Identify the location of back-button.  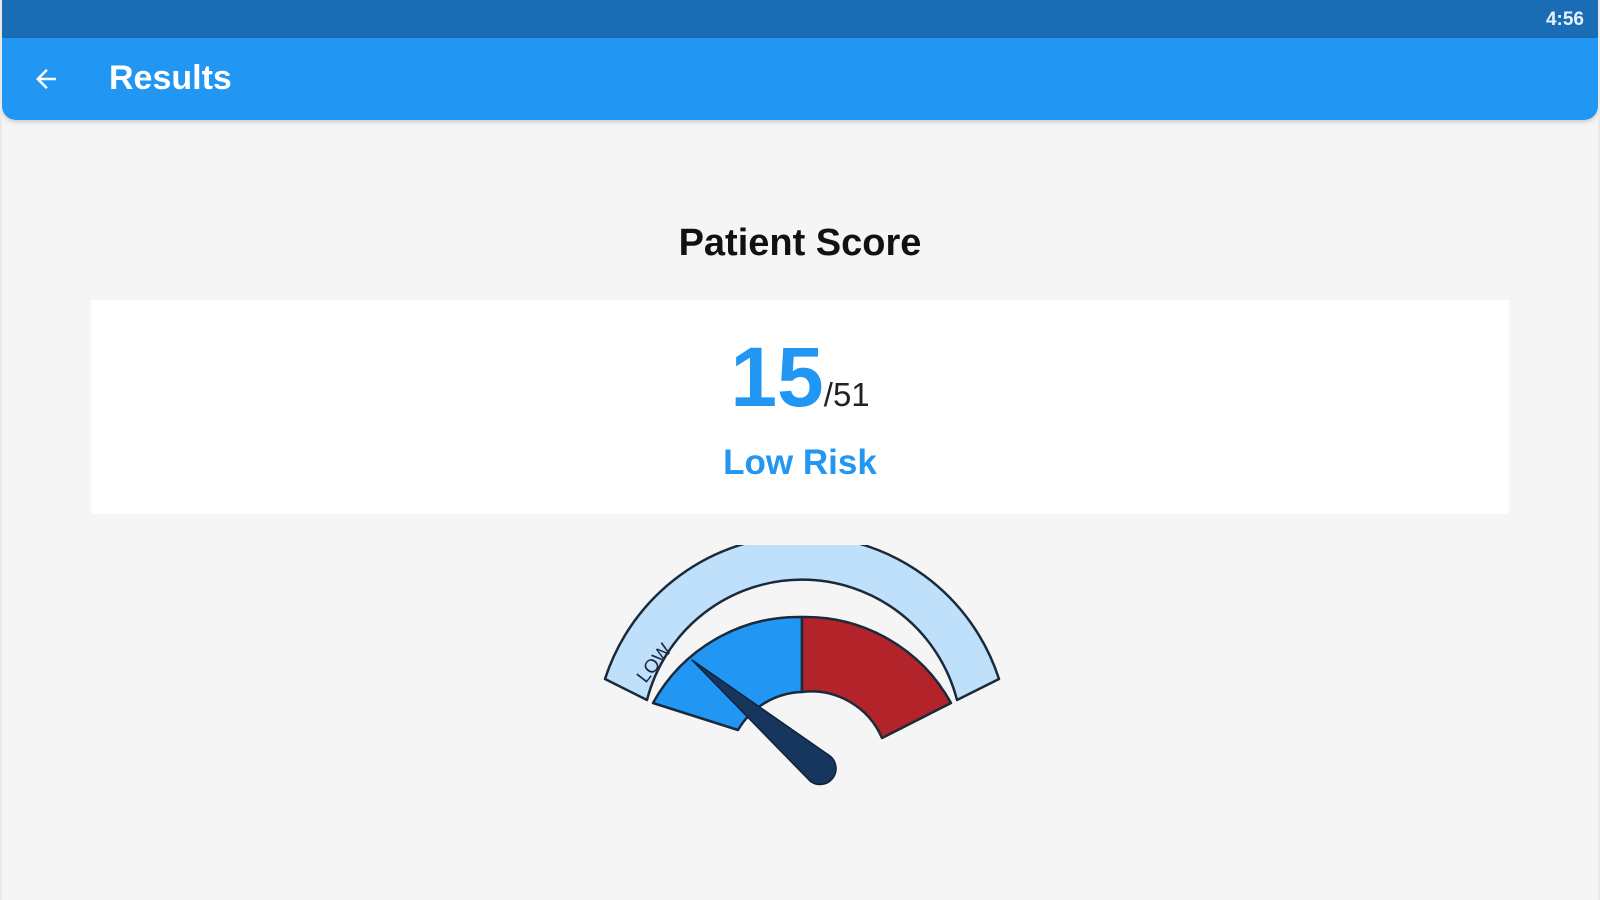
(46, 79).